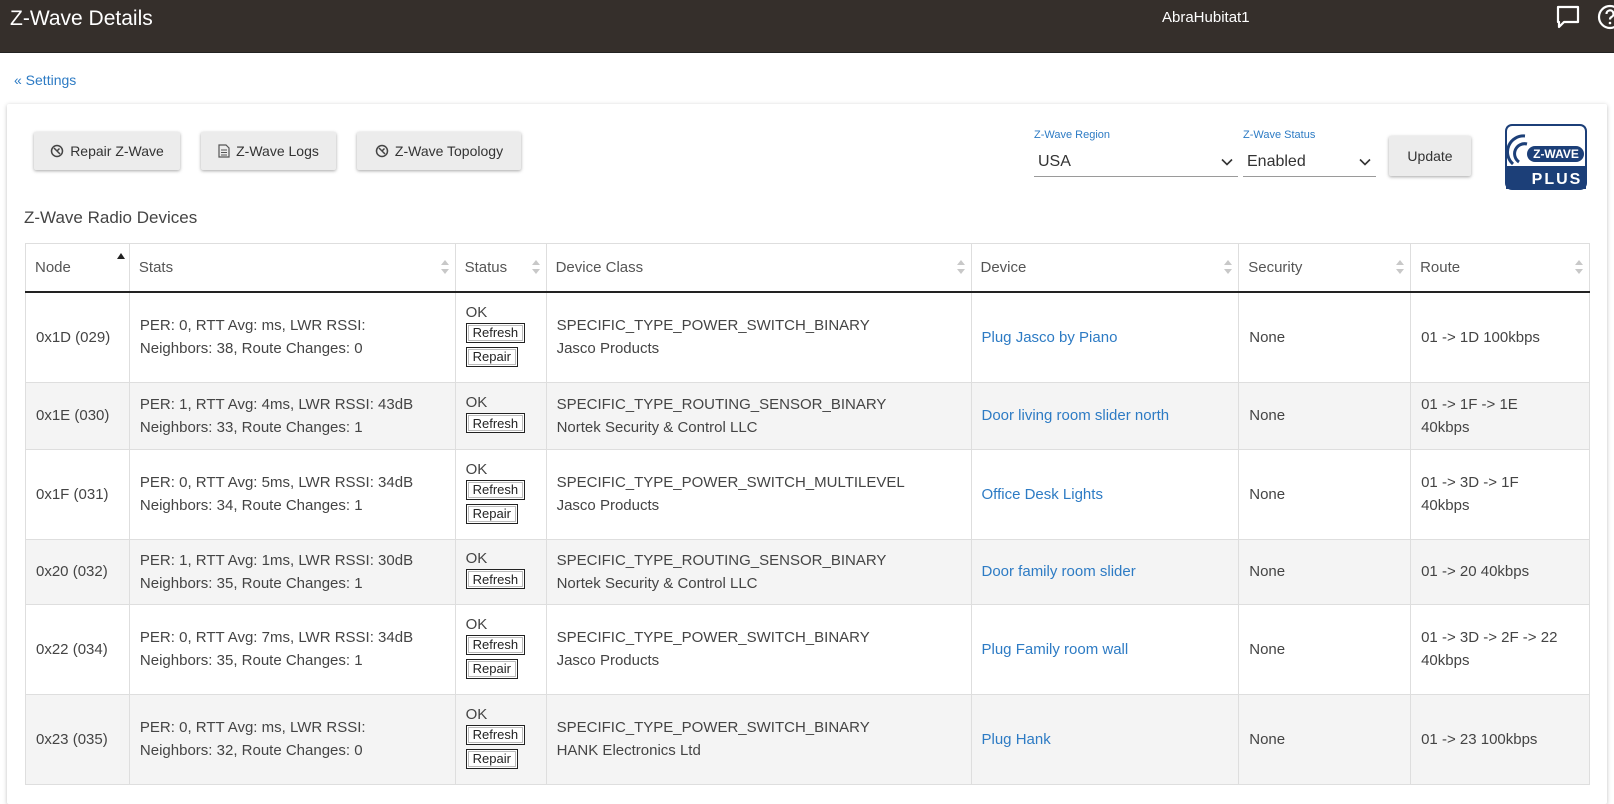 This screenshot has width=1614, height=804. Describe the element at coordinates (1076, 415) in the screenshot. I see `device-link: Door living room slider north` at that location.